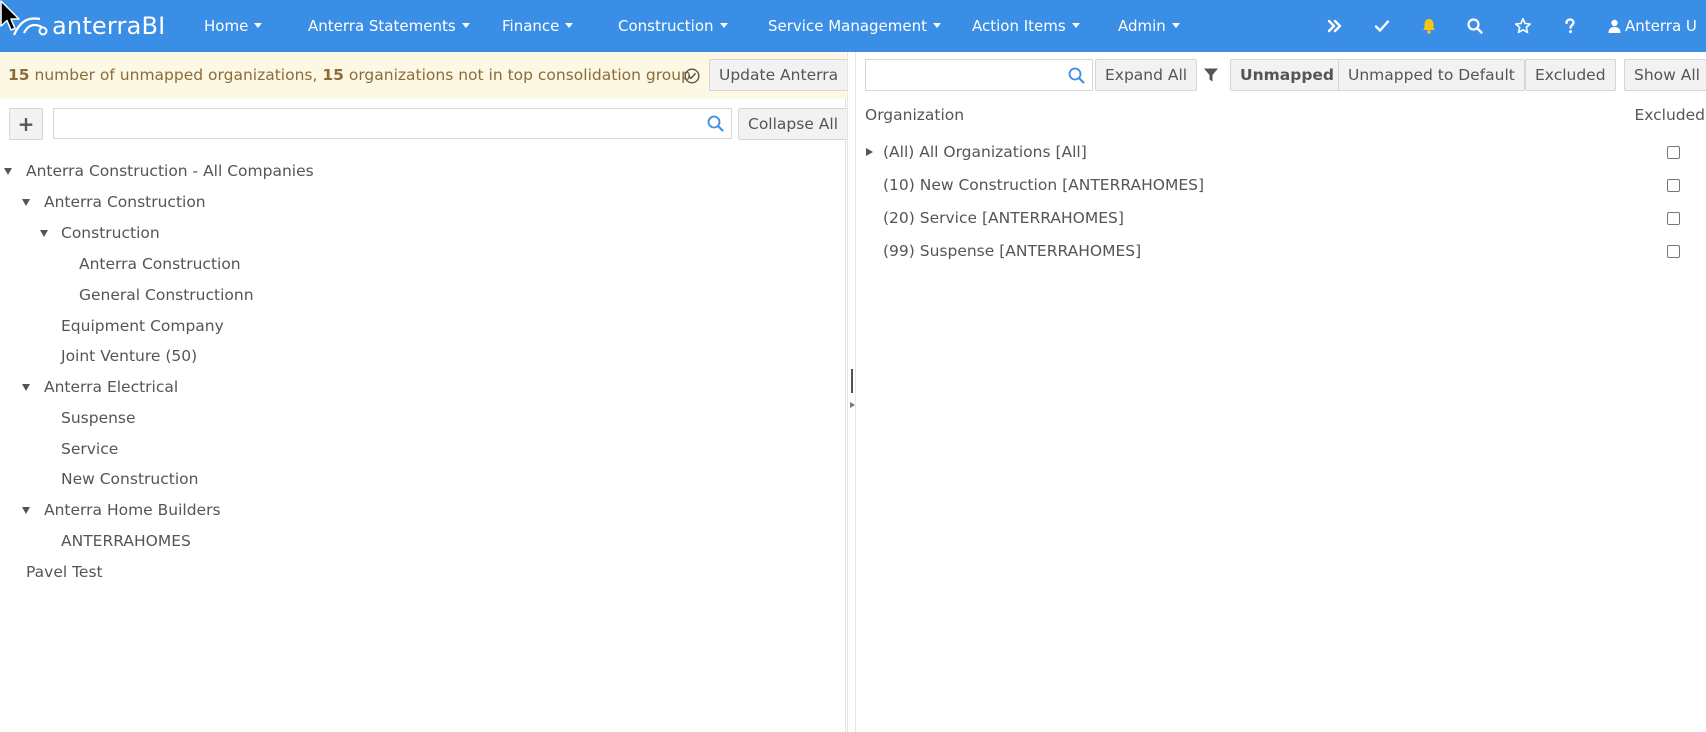 This screenshot has height=732, width=1706. What do you see at coordinates (111, 387) in the screenshot?
I see `tree-node-label: Anterra Electrical` at bounding box center [111, 387].